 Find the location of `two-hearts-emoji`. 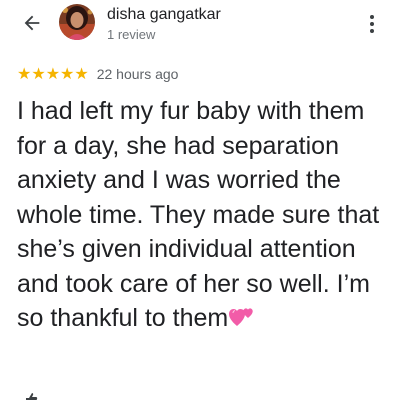

two-hearts-emoji is located at coordinates (241, 317).